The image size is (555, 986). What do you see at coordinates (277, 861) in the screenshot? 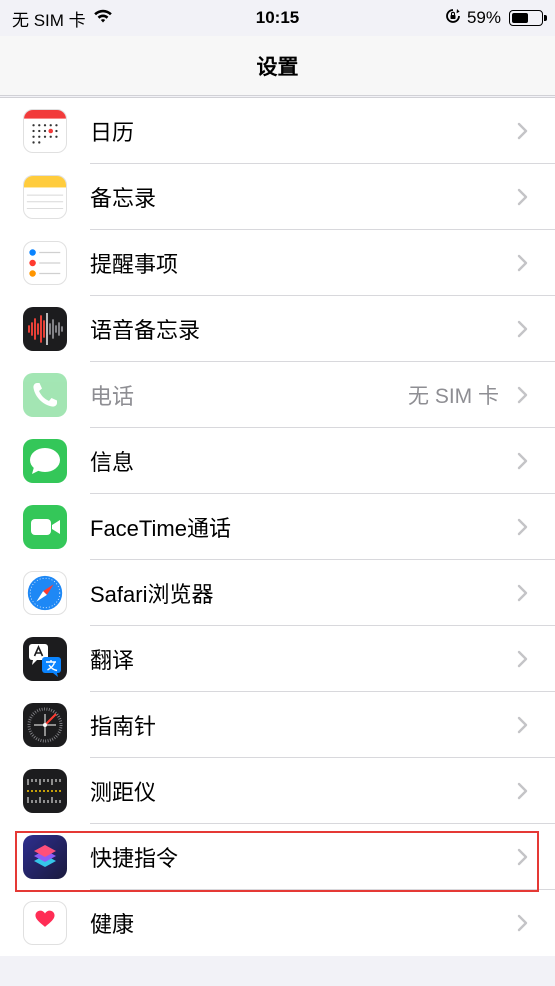
I see `highlight-box` at bounding box center [277, 861].